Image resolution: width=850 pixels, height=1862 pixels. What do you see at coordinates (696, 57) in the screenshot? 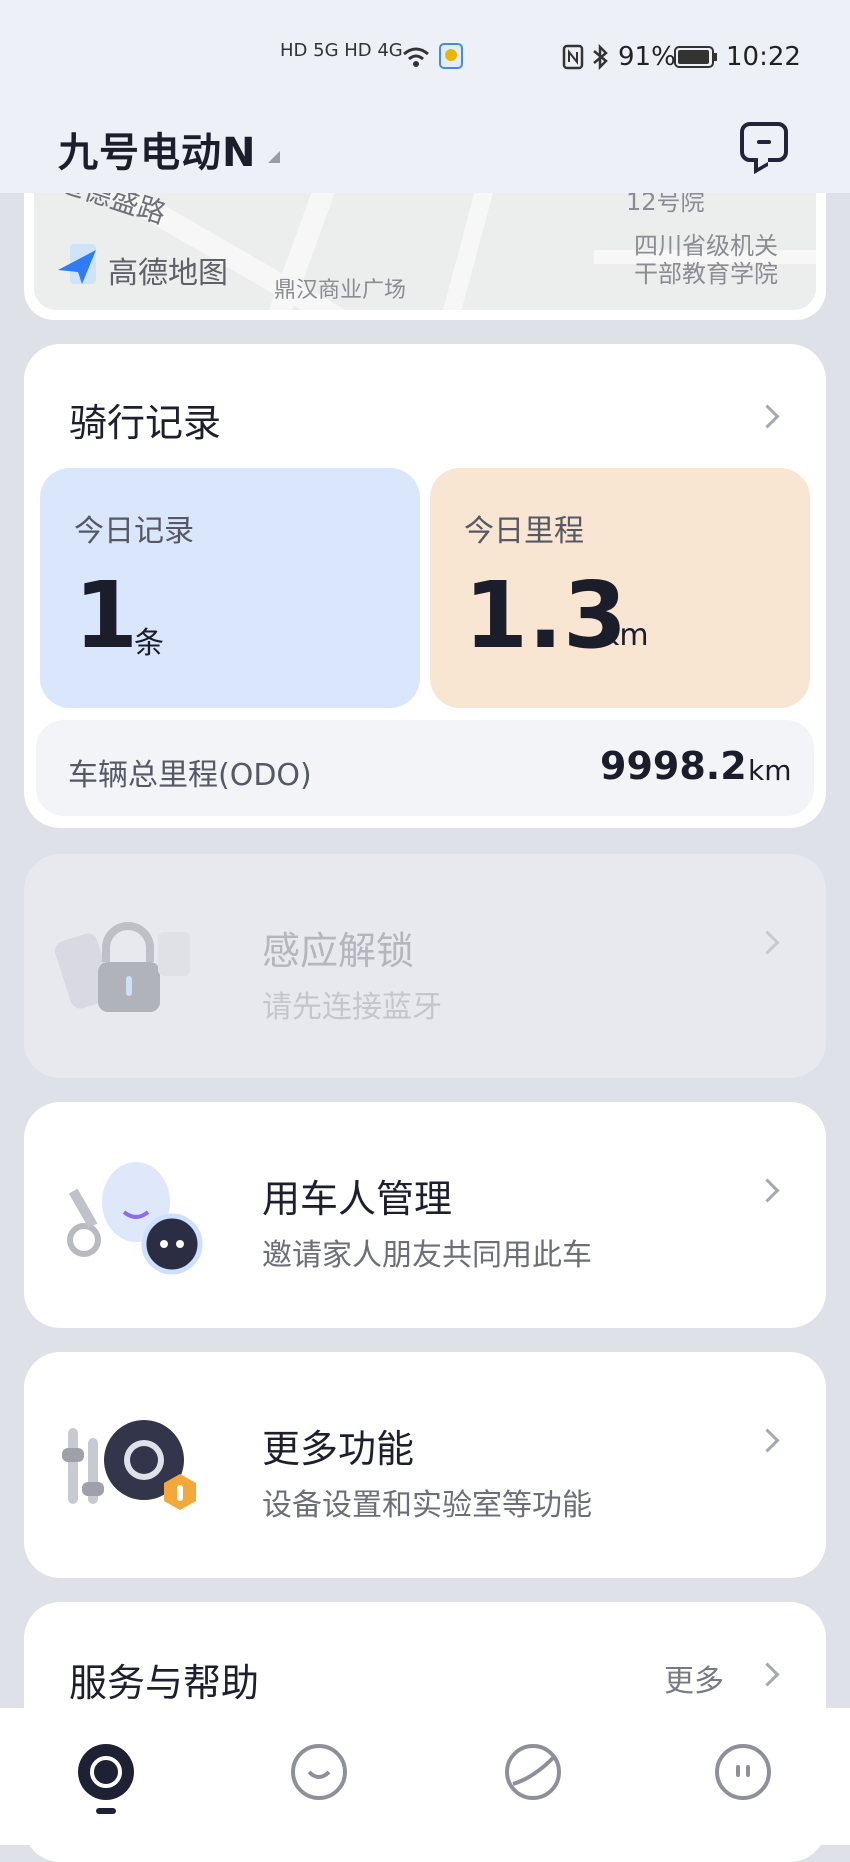
I see `battery-icon` at bounding box center [696, 57].